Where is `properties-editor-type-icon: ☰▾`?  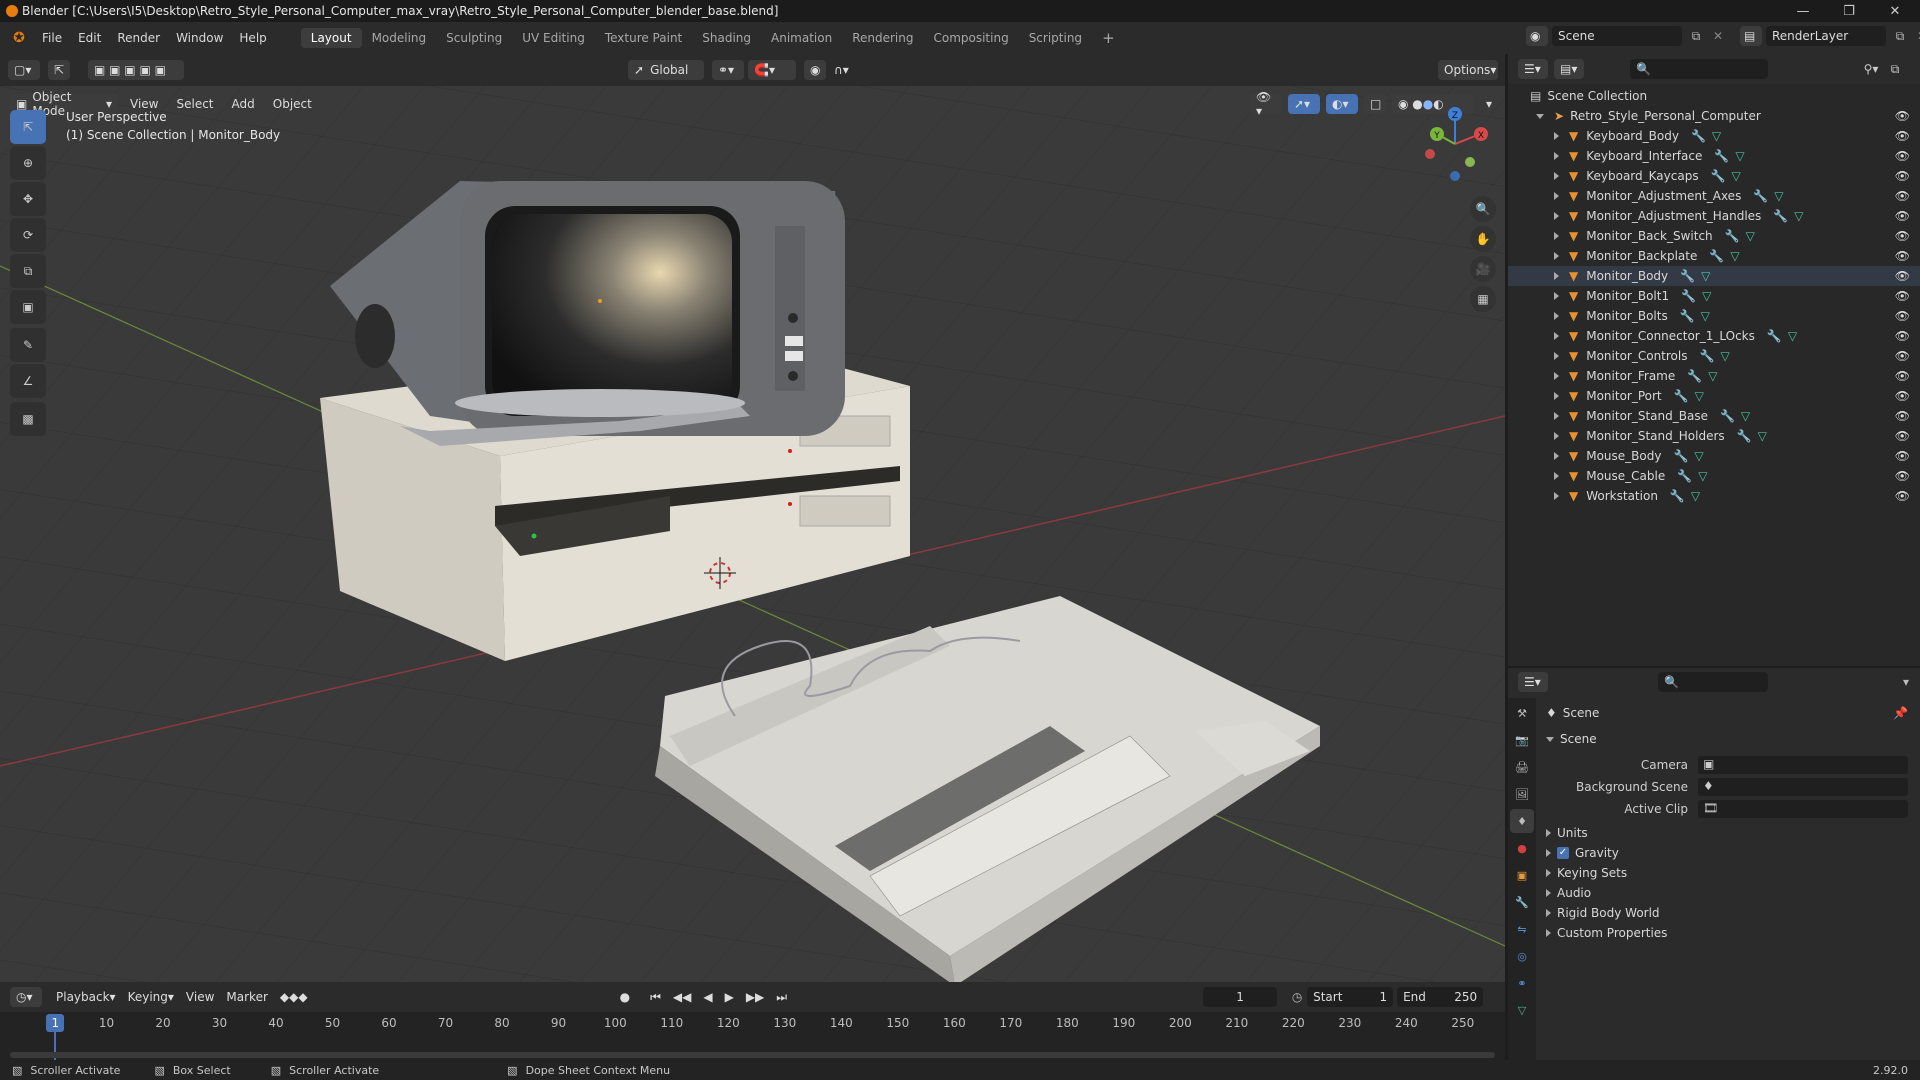 properties-editor-type-icon: ☰▾ is located at coordinates (1533, 682).